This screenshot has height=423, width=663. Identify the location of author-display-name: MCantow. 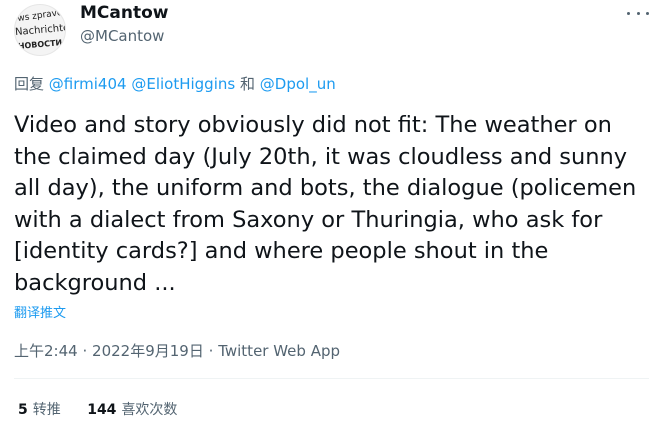
(124, 13).